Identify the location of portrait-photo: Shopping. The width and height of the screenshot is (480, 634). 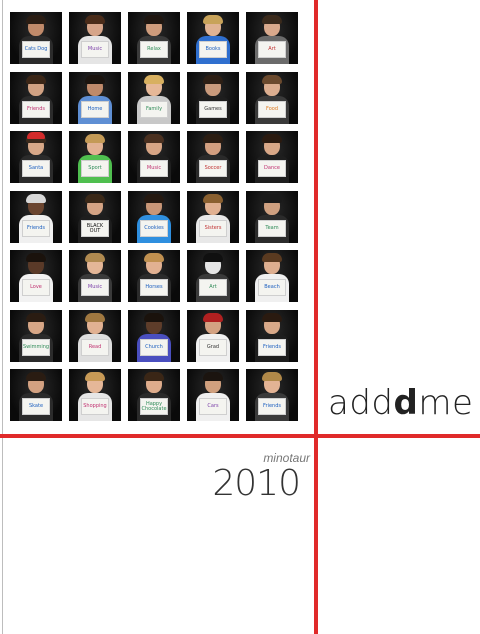
(95, 395).